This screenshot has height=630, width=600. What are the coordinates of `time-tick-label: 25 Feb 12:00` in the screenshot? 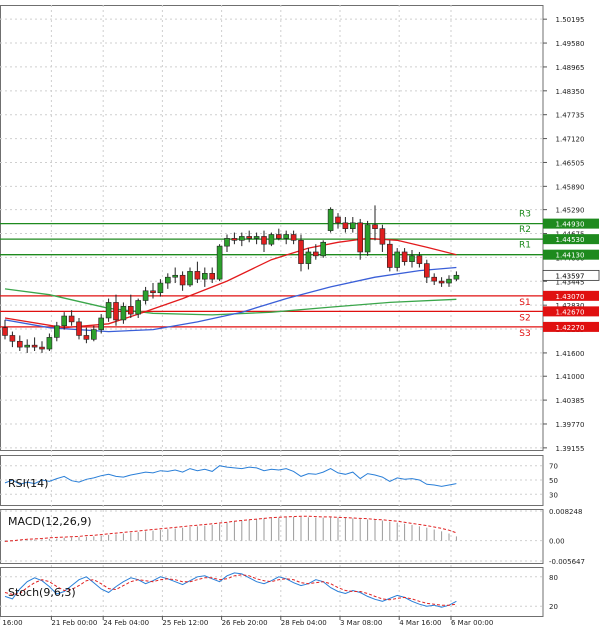 It's located at (185, 623).